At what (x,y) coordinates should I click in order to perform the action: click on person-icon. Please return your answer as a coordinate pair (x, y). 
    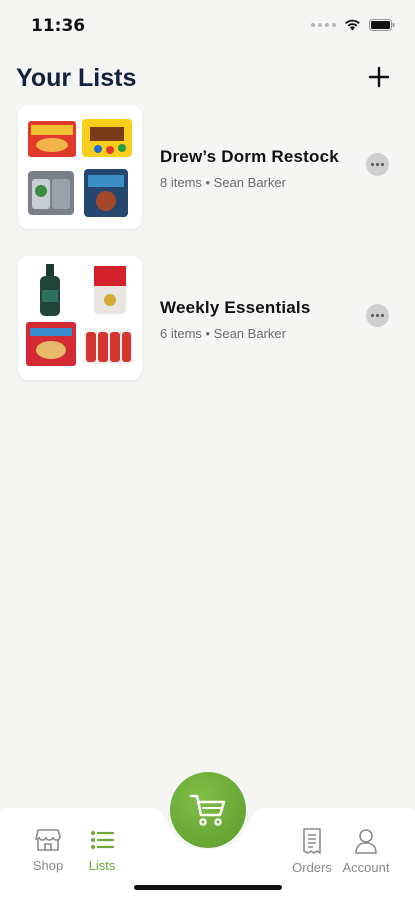
    Looking at the image, I should click on (366, 841).